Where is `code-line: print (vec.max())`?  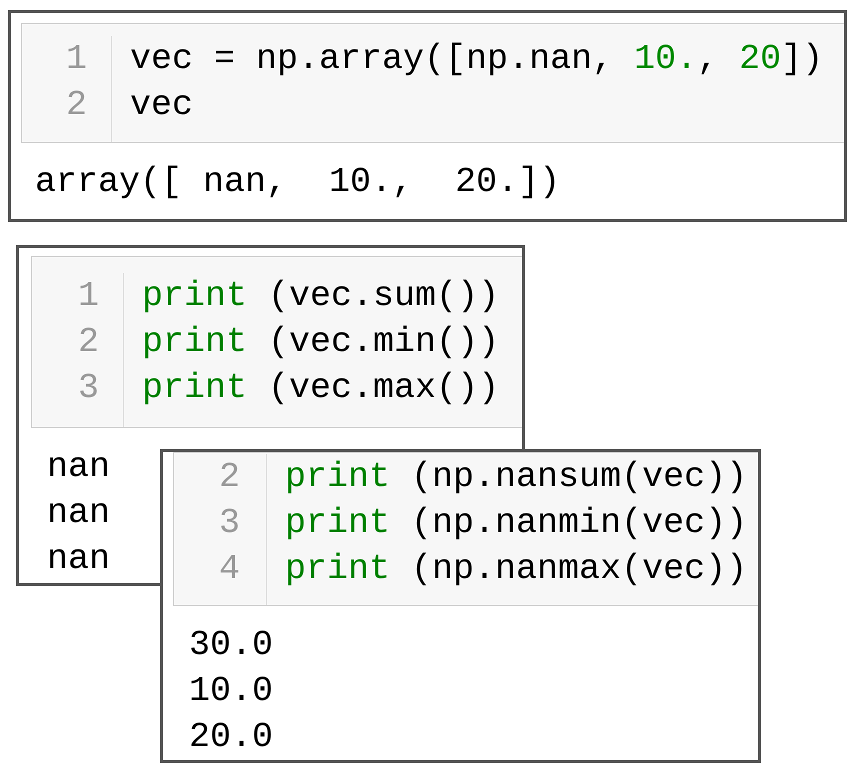
code-line: print (vec.max()) is located at coordinates (321, 388).